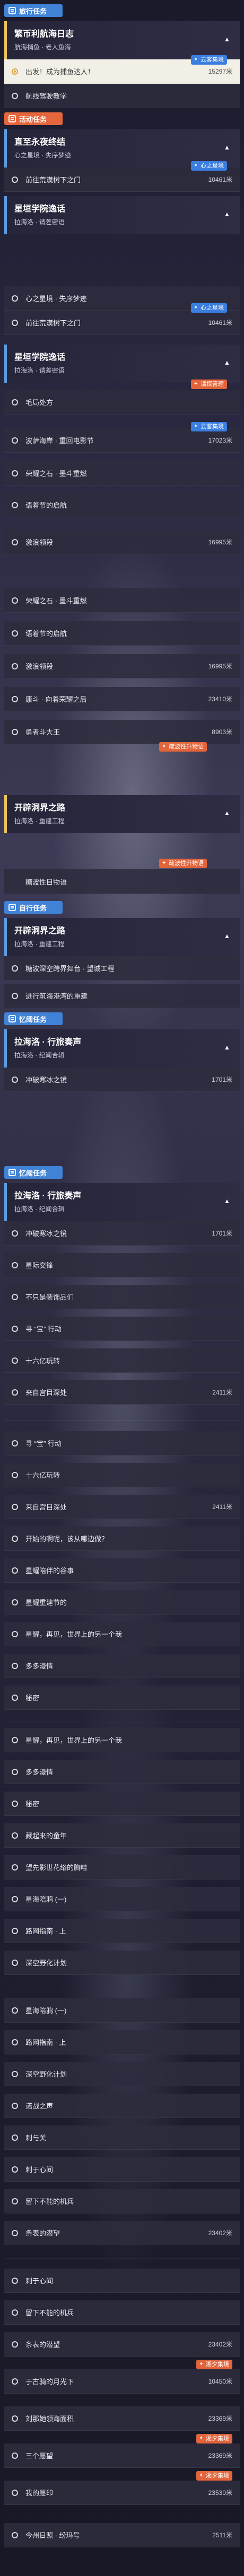  What do you see at coordinates (209, 426) in the screenshot?
I see `region-badge: 云客集境` at bounding box center [209, 426].